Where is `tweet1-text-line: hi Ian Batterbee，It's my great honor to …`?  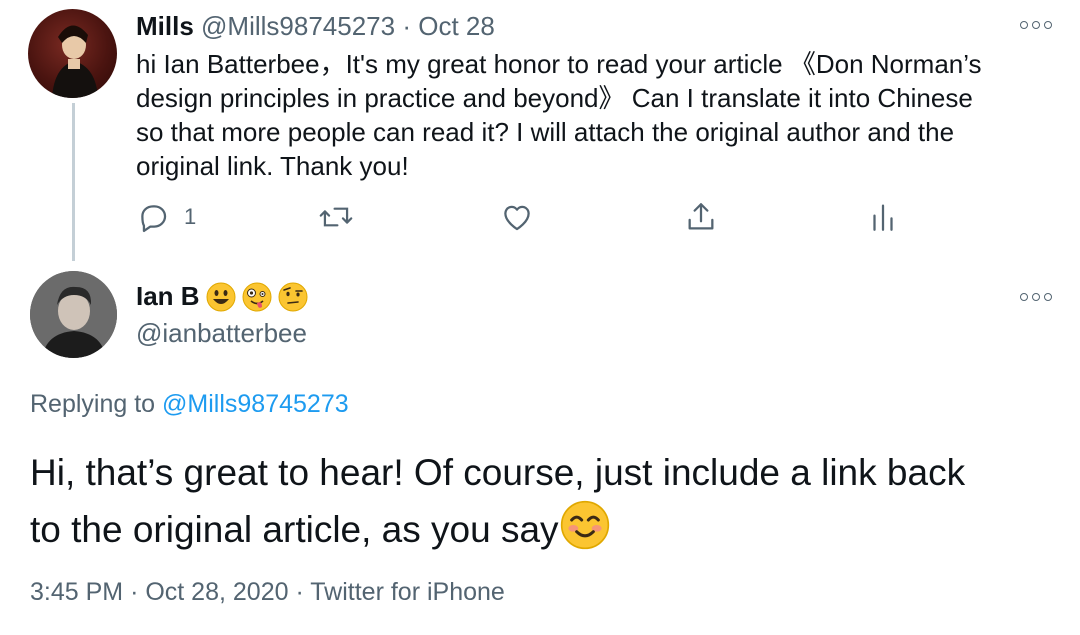 tweet1-text-line: hi Ian Batterbee，It's my great honor to … is located at coordinates (559, 64).